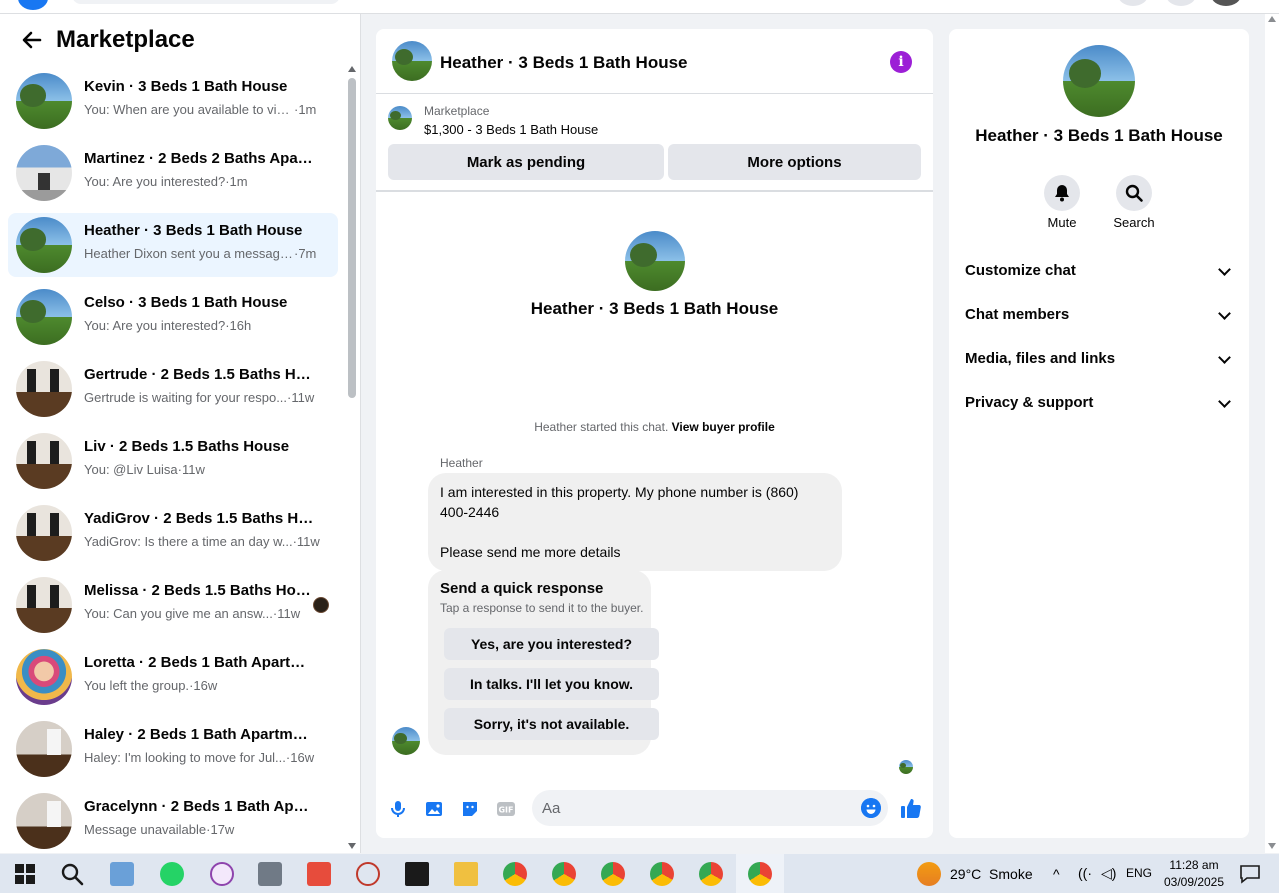 Image resolution: width=1279 pixels, height=893 pixels. Describe the element at coordinates (1226, 3) in the screenshot. I see `profile-avatar` at that location.